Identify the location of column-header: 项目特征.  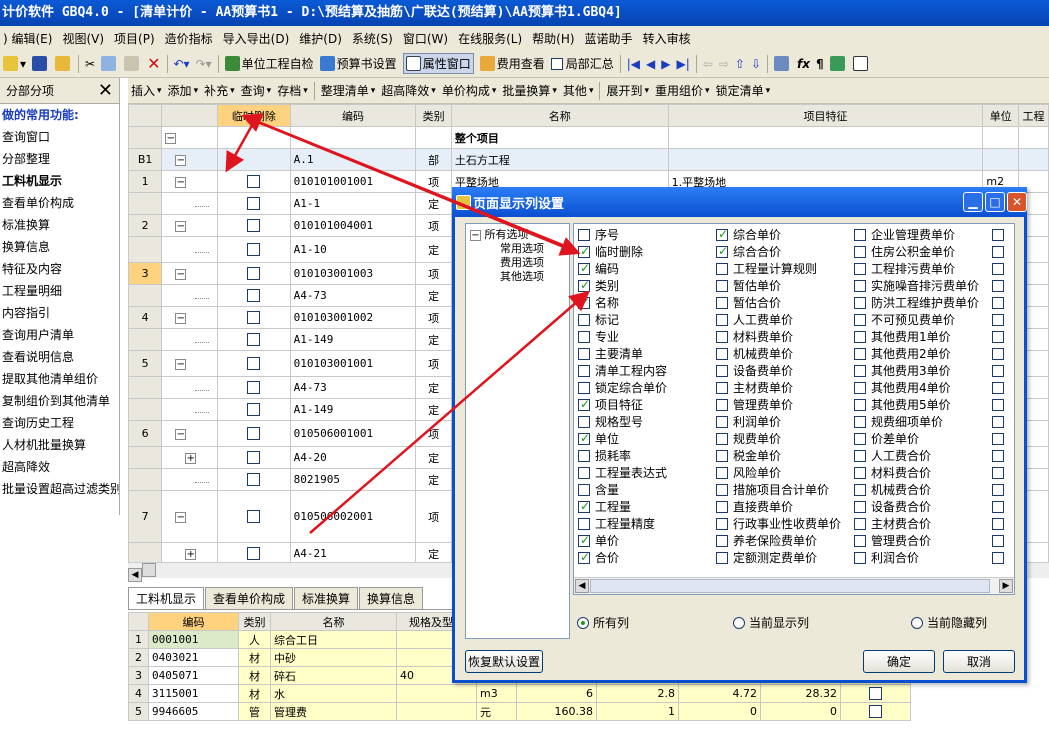
(825, 115).